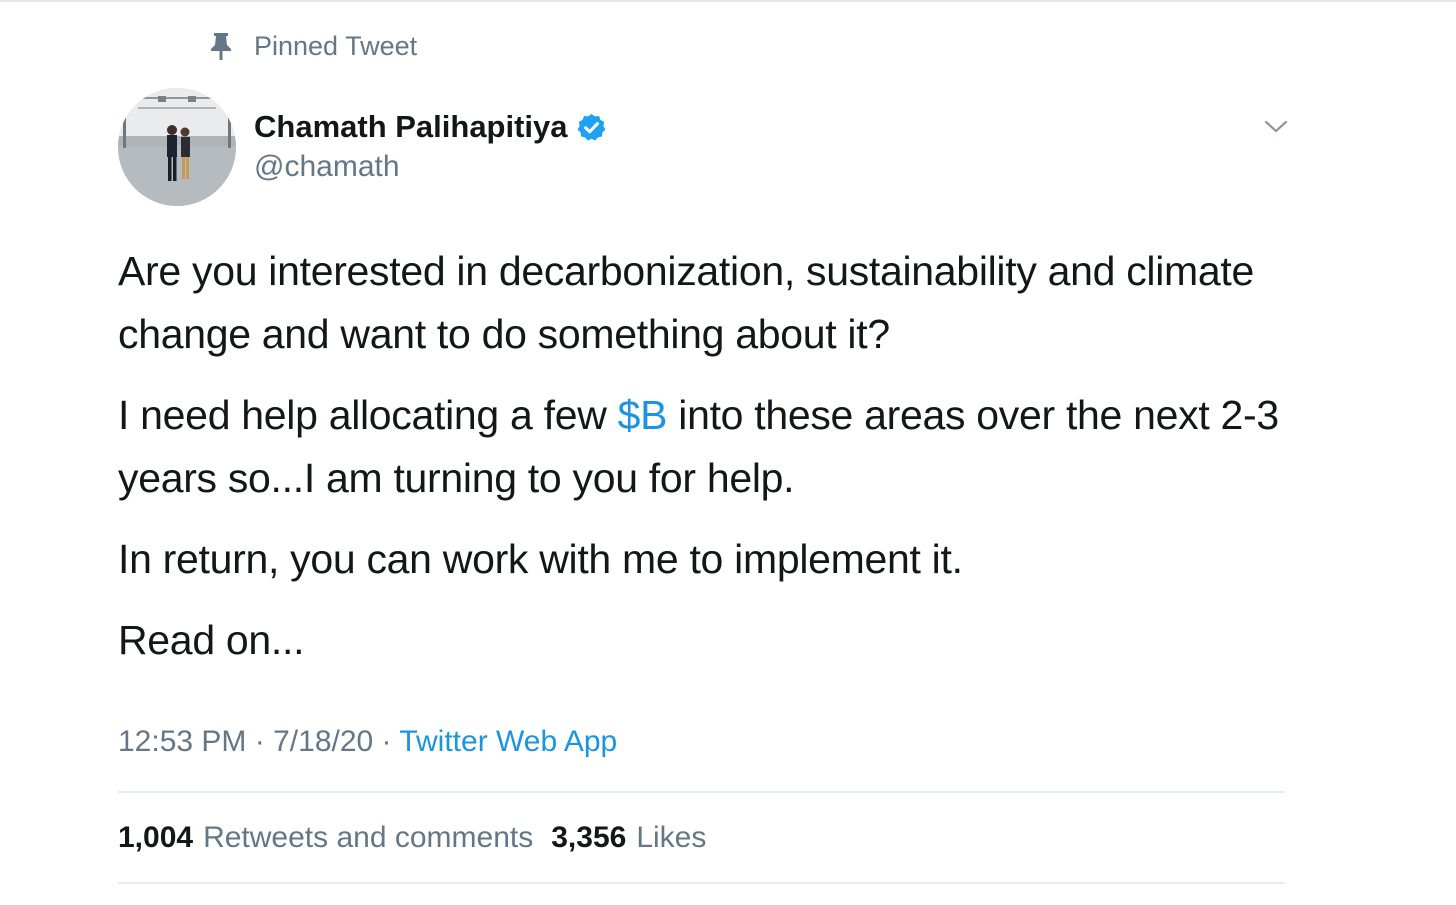 The image size is (1456, 905). Describe the element at coordinates (182, 741) in the screenshot. I see `tweet-time: 12:53 PM` at that location.